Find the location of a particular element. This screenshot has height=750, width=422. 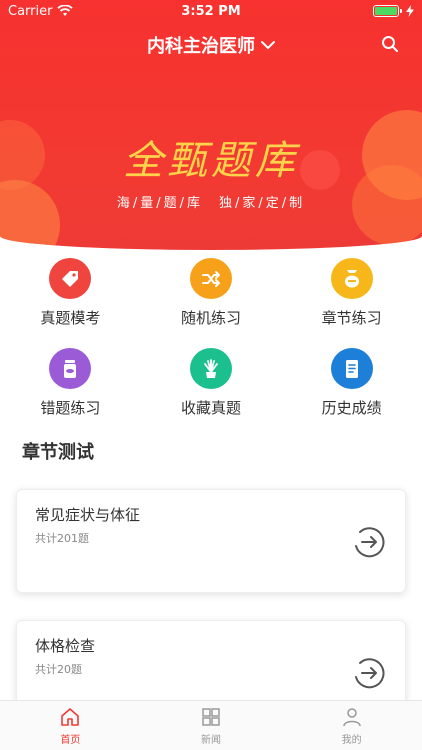

section-title: 章节测试 is located at coordinates (58, 452).